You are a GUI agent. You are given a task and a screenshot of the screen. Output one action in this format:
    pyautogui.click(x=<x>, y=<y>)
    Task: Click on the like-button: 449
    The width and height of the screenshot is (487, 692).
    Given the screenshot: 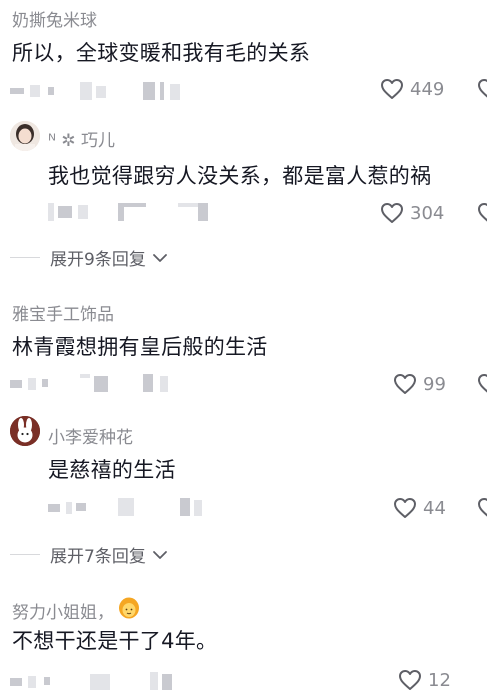 What is the action you would take?
    pyautogui.click(x=412, y=89)
    